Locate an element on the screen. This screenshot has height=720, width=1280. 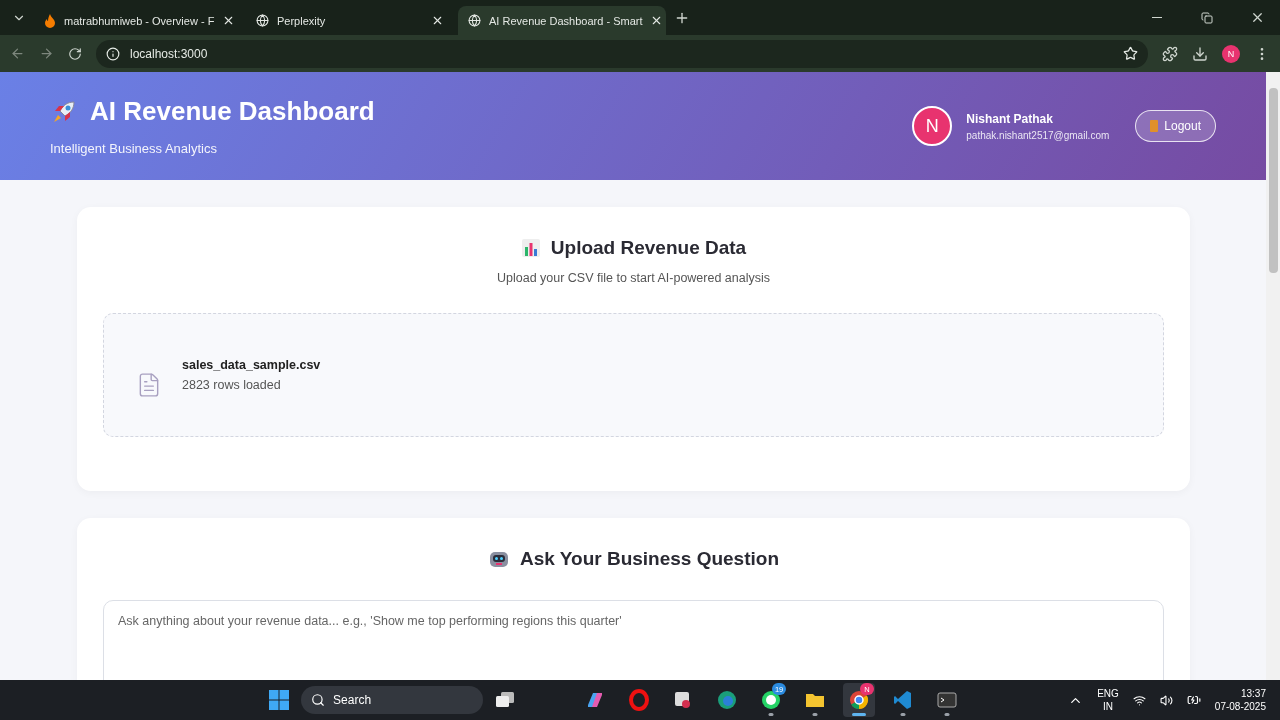
restore-icon is located at coordinates (1207, 17).